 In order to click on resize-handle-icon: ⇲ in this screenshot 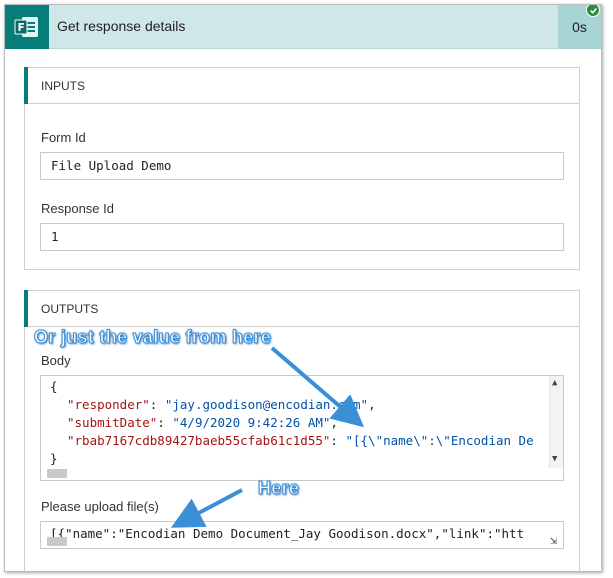, I will do `click(553, 540)`.